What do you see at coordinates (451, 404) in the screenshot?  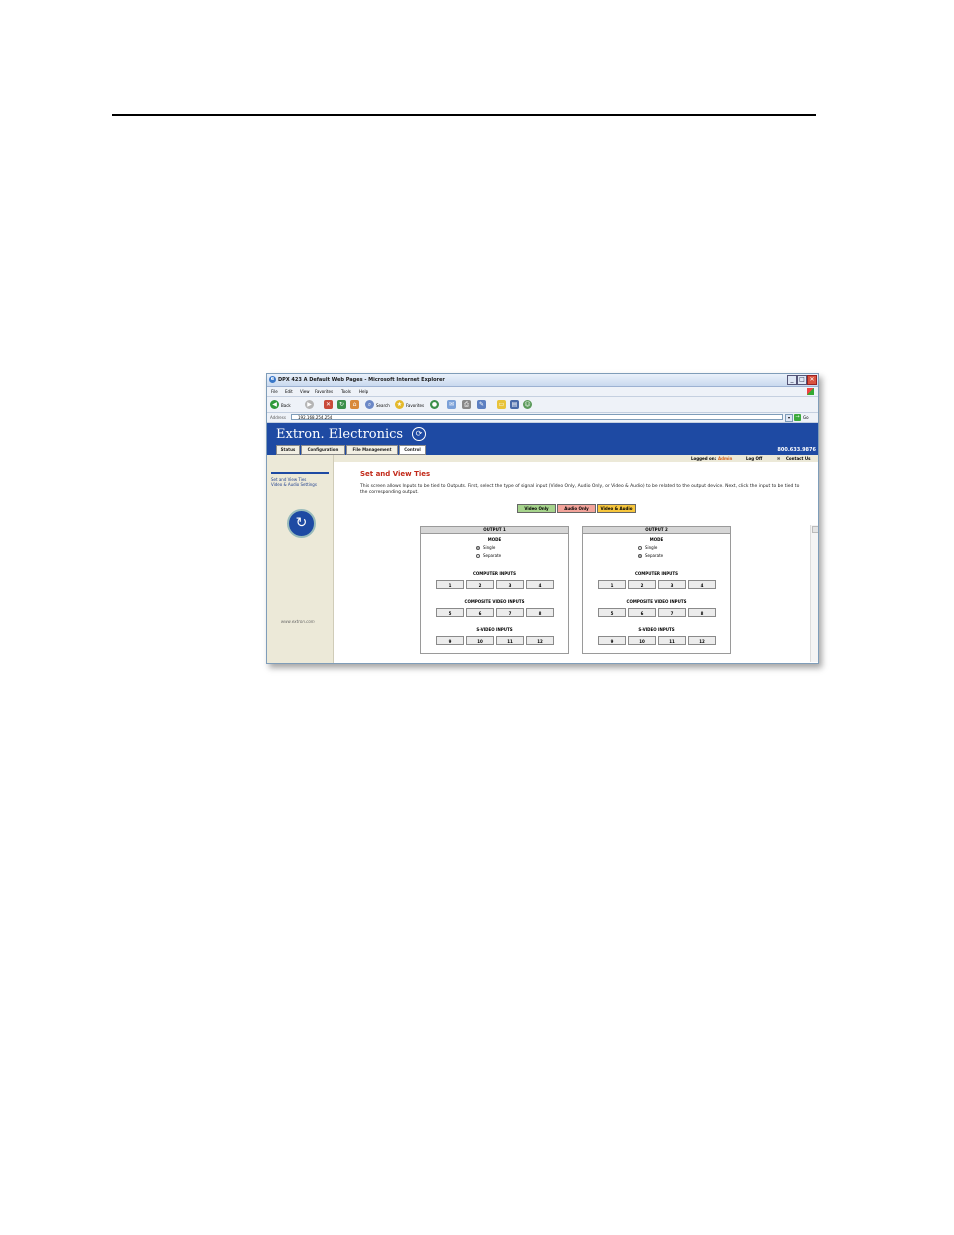 I see `mail-icon: ✉` at bounding box center [451, 404].